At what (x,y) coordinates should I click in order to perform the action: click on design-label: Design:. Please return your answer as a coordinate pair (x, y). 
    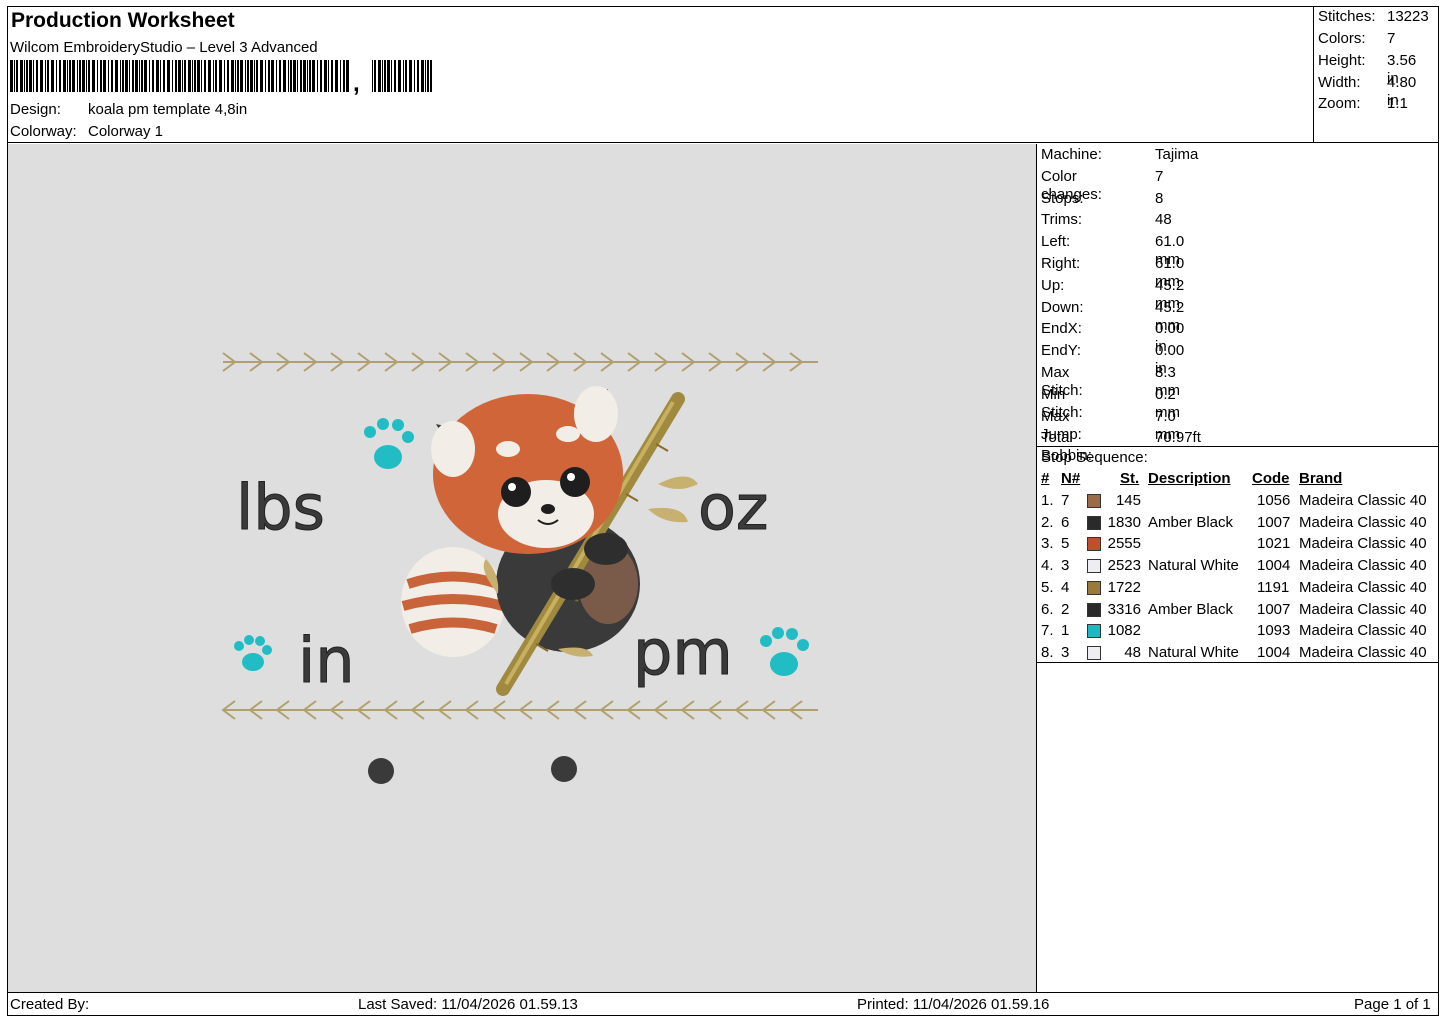
    Looking at the image, I should click on (35, 109).